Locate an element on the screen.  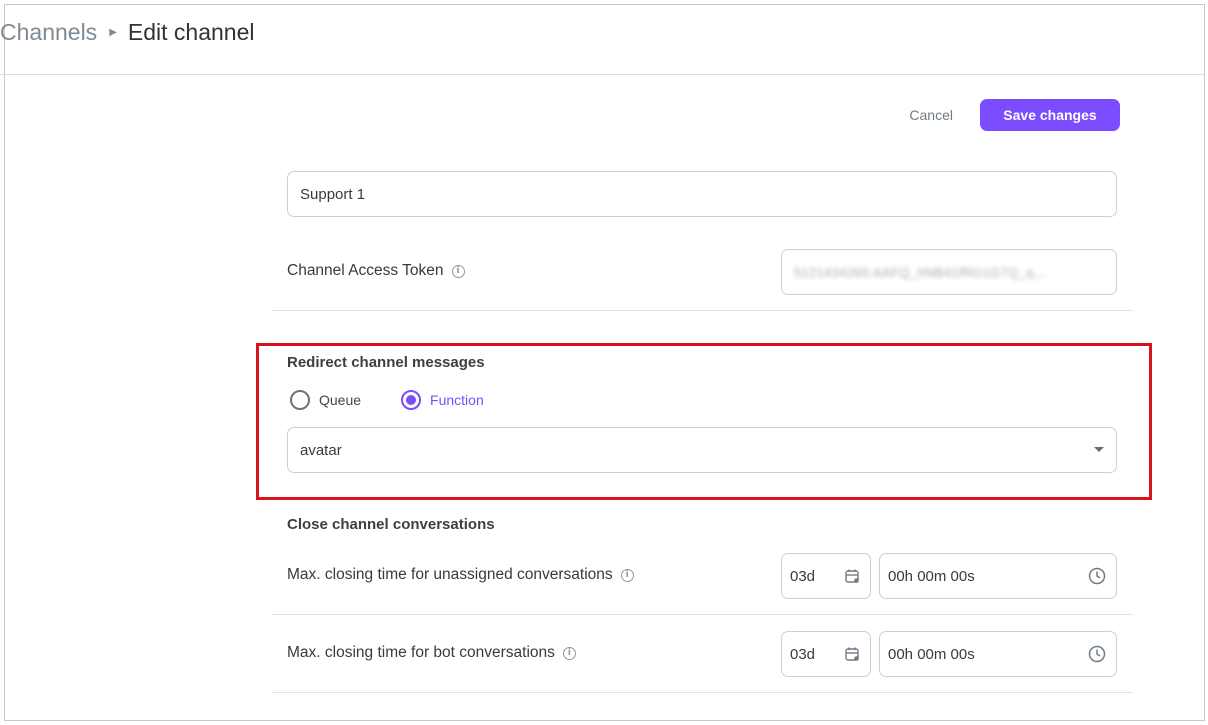
unassigned-time-input: 00h 00m 00s is located at coordinates (998, 576).